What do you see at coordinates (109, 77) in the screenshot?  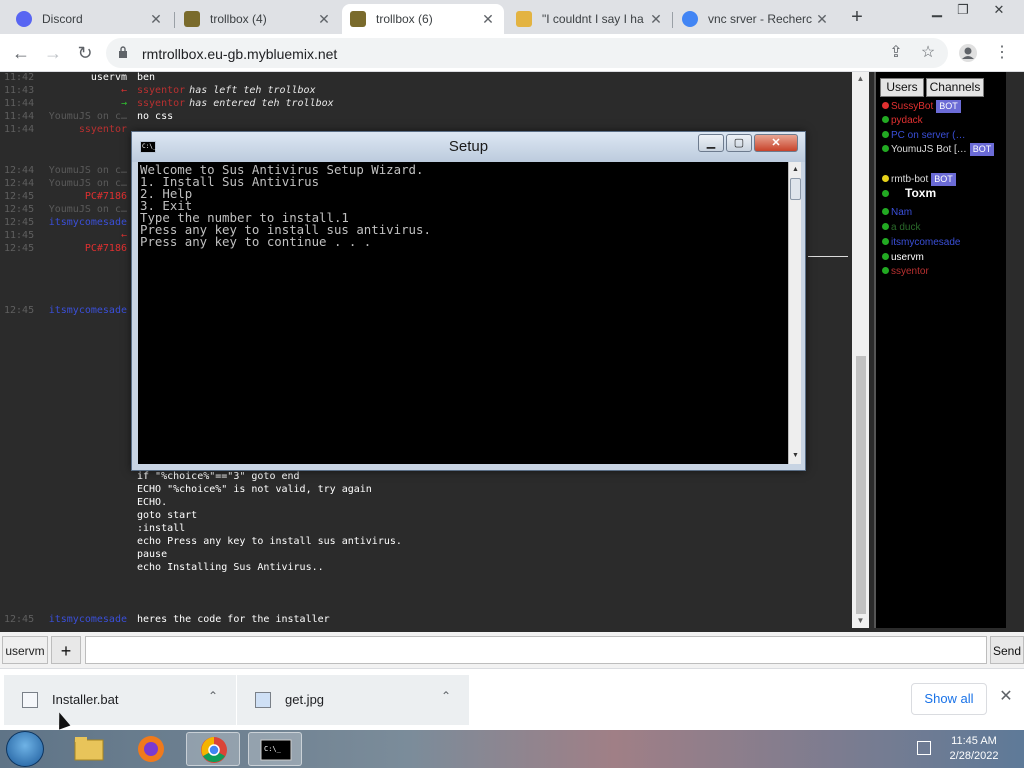 I see `message-nick: uservm` at bounding box center [109, 77].